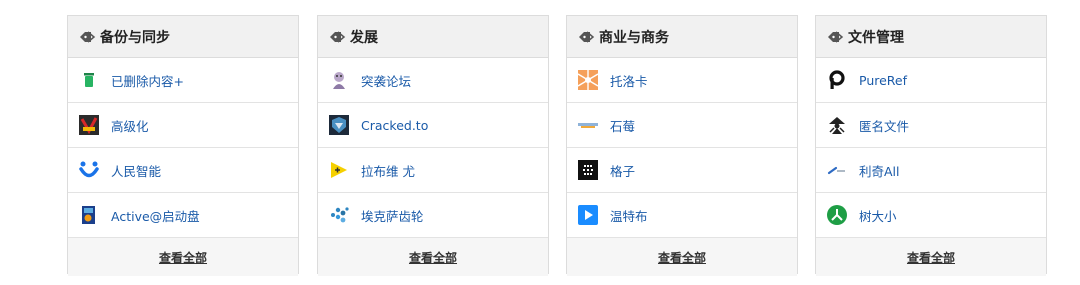 The width and height of the screenshot is (1080, 285). What do you see at coordinates (837, 125) in the screenshot?
I see `anonymous-figure-icon` at bounding box center [837, 125].